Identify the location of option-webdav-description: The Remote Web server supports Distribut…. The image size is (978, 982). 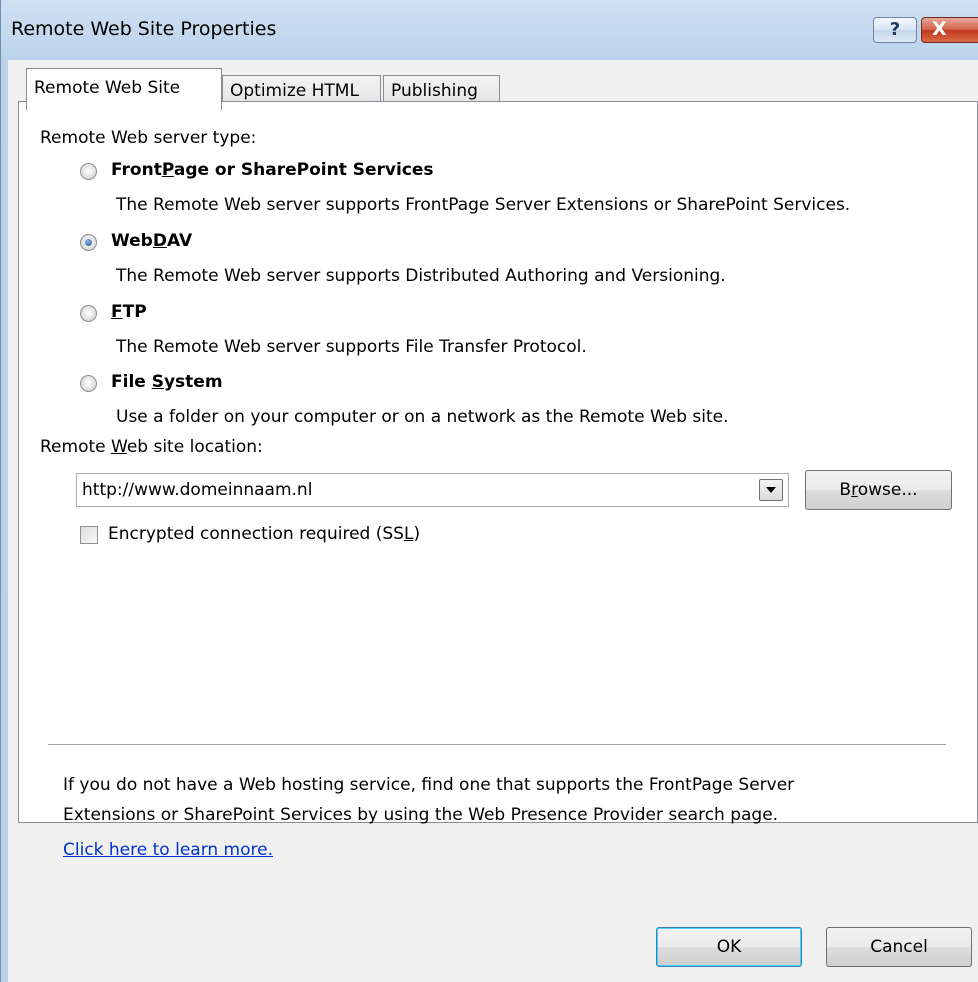
(421, 276).